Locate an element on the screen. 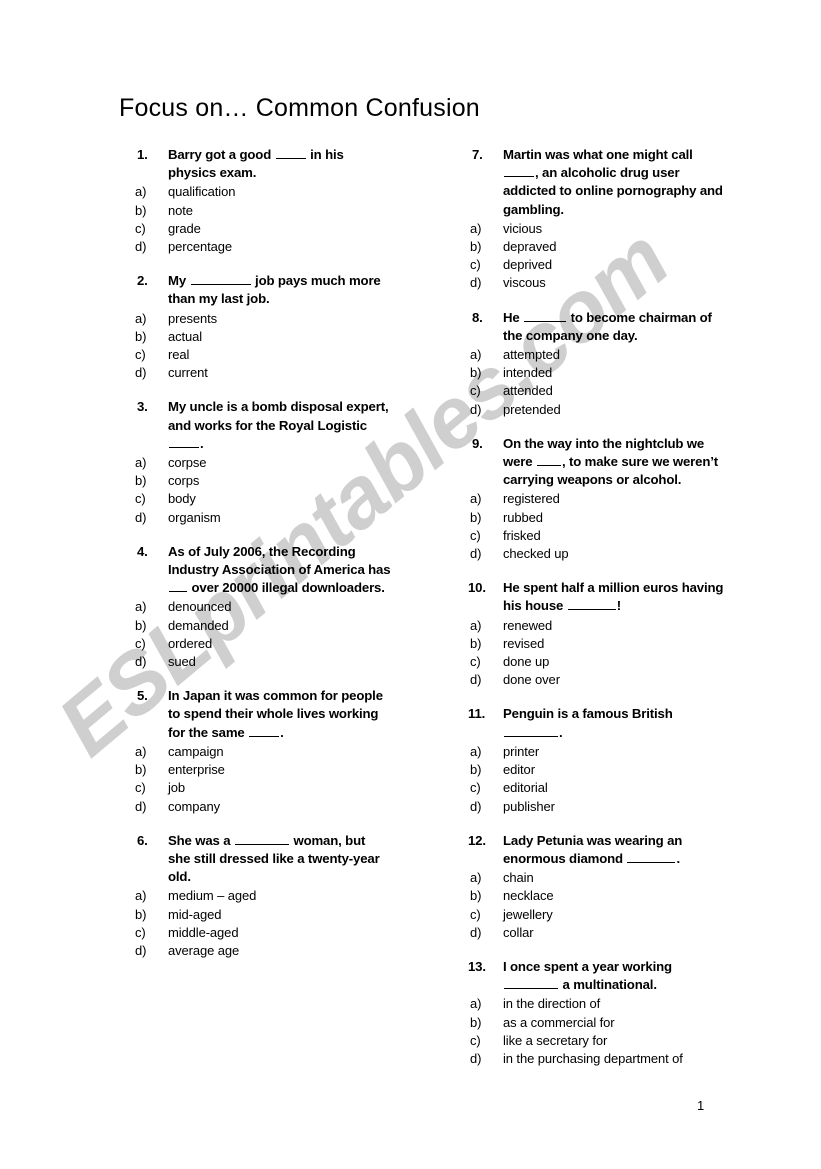 This screenshot has height=1169, width=821. option-item: b) necklace is located at coordinates (613, 896).